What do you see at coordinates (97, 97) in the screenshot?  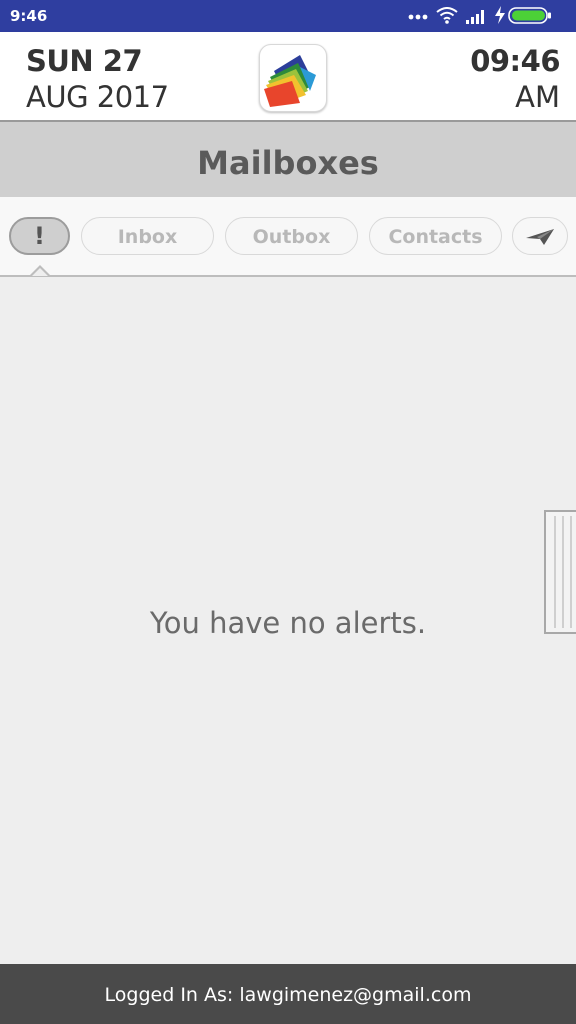 I see `date-month-year: AUG 2017` at bounding box center [97, 97].